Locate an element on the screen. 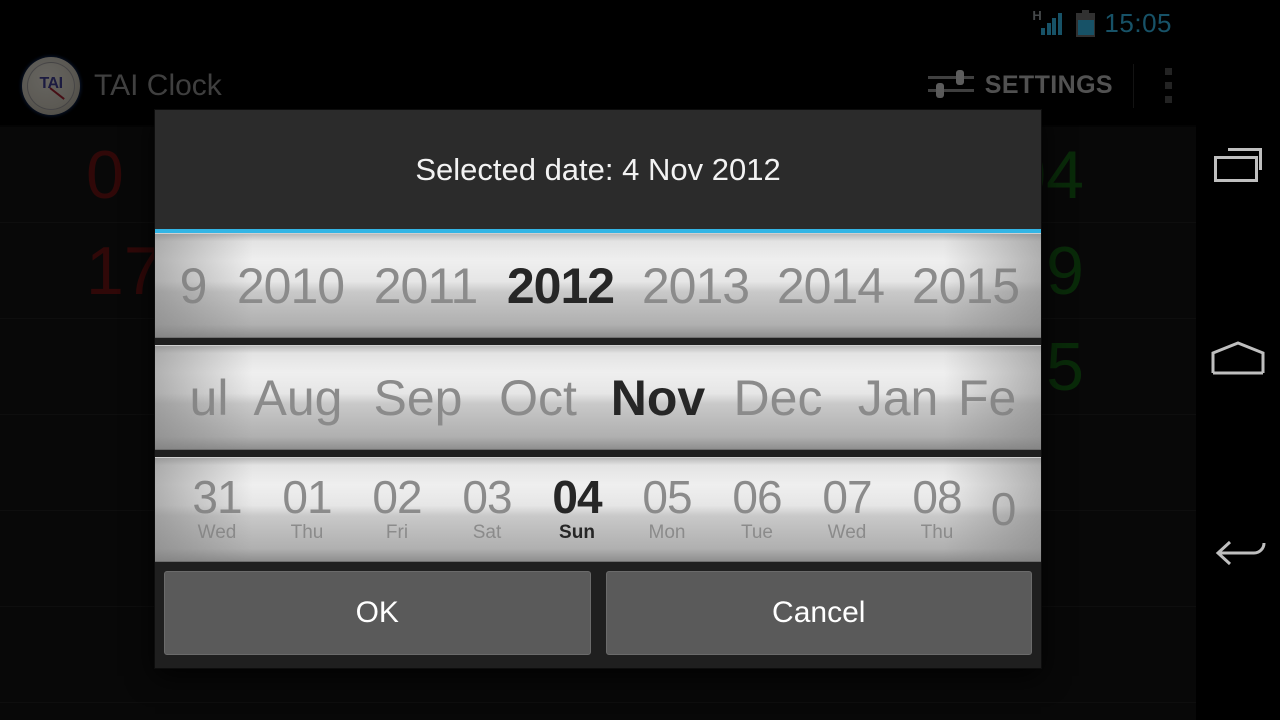 Image resolution: width=1280 pixels, height=720 pixels. year-picker: 9 2010 2011 2012 2013 2014 2015 is located at coordinates (598, 285).